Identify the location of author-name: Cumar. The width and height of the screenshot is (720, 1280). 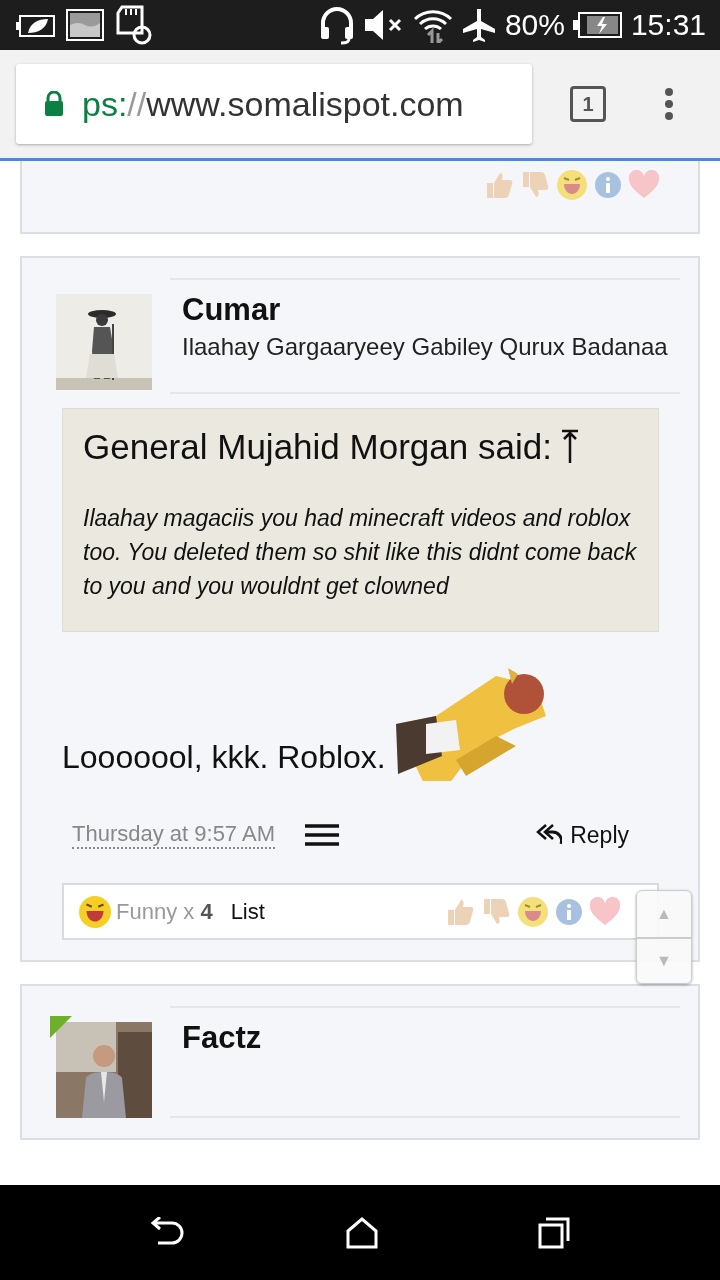
(231, 310).